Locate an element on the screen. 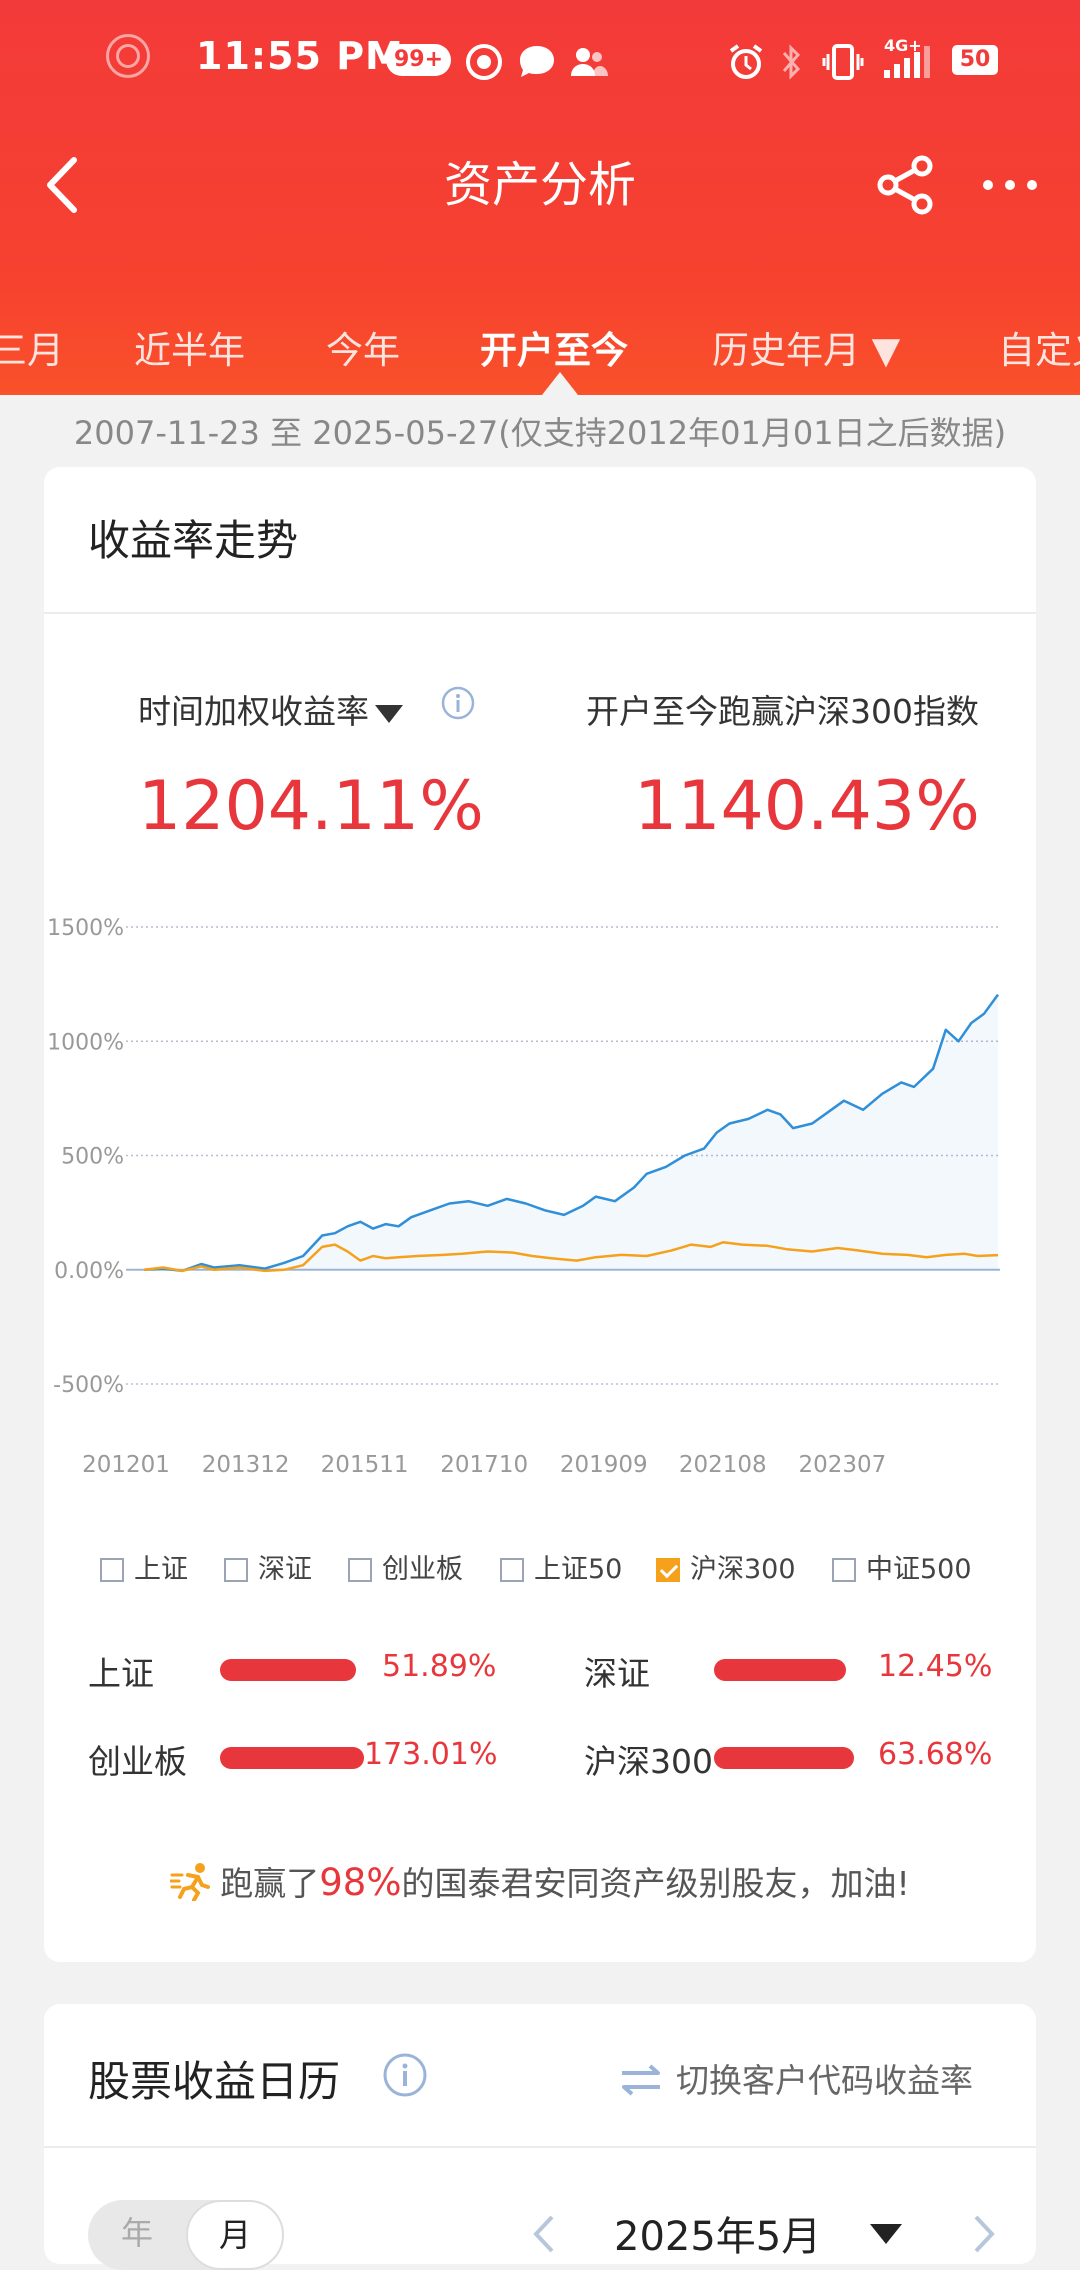 The width and height of the screenshot is (1080, 2270). beat-peers-row: 跑赢了98%的国泰君安同资产级别股友，加油! is located at coordinates (540, 1881).